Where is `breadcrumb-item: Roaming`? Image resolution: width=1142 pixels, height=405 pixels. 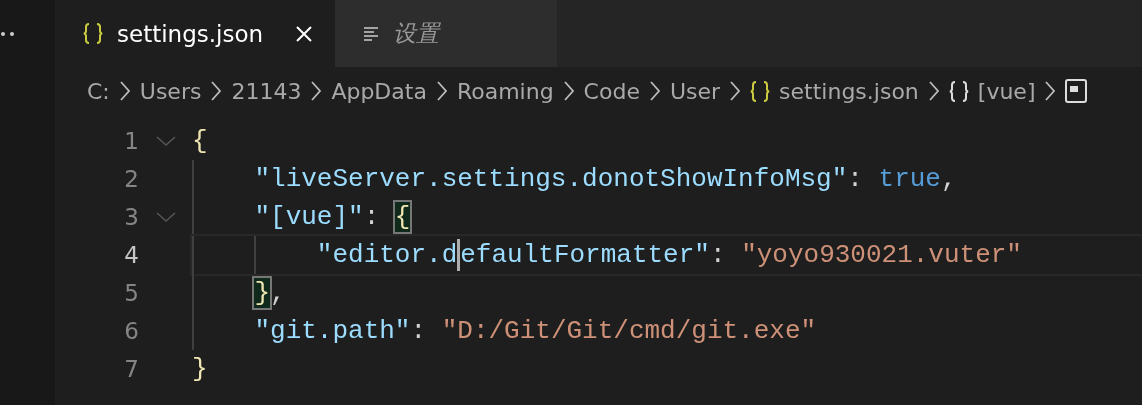 breadcrumb-item: Roaming is located at coordinates (505, 91).